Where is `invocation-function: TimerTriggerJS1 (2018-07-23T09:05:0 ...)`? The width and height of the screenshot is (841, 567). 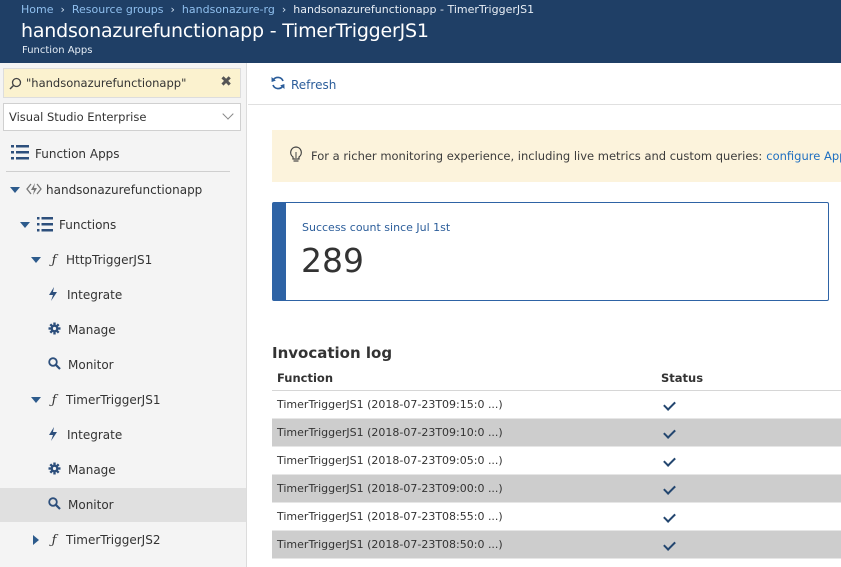
invocation-function: TimerTriggerJS1 (2018-07-23T09:05:0 ...) is located at coordinates (466, 460).